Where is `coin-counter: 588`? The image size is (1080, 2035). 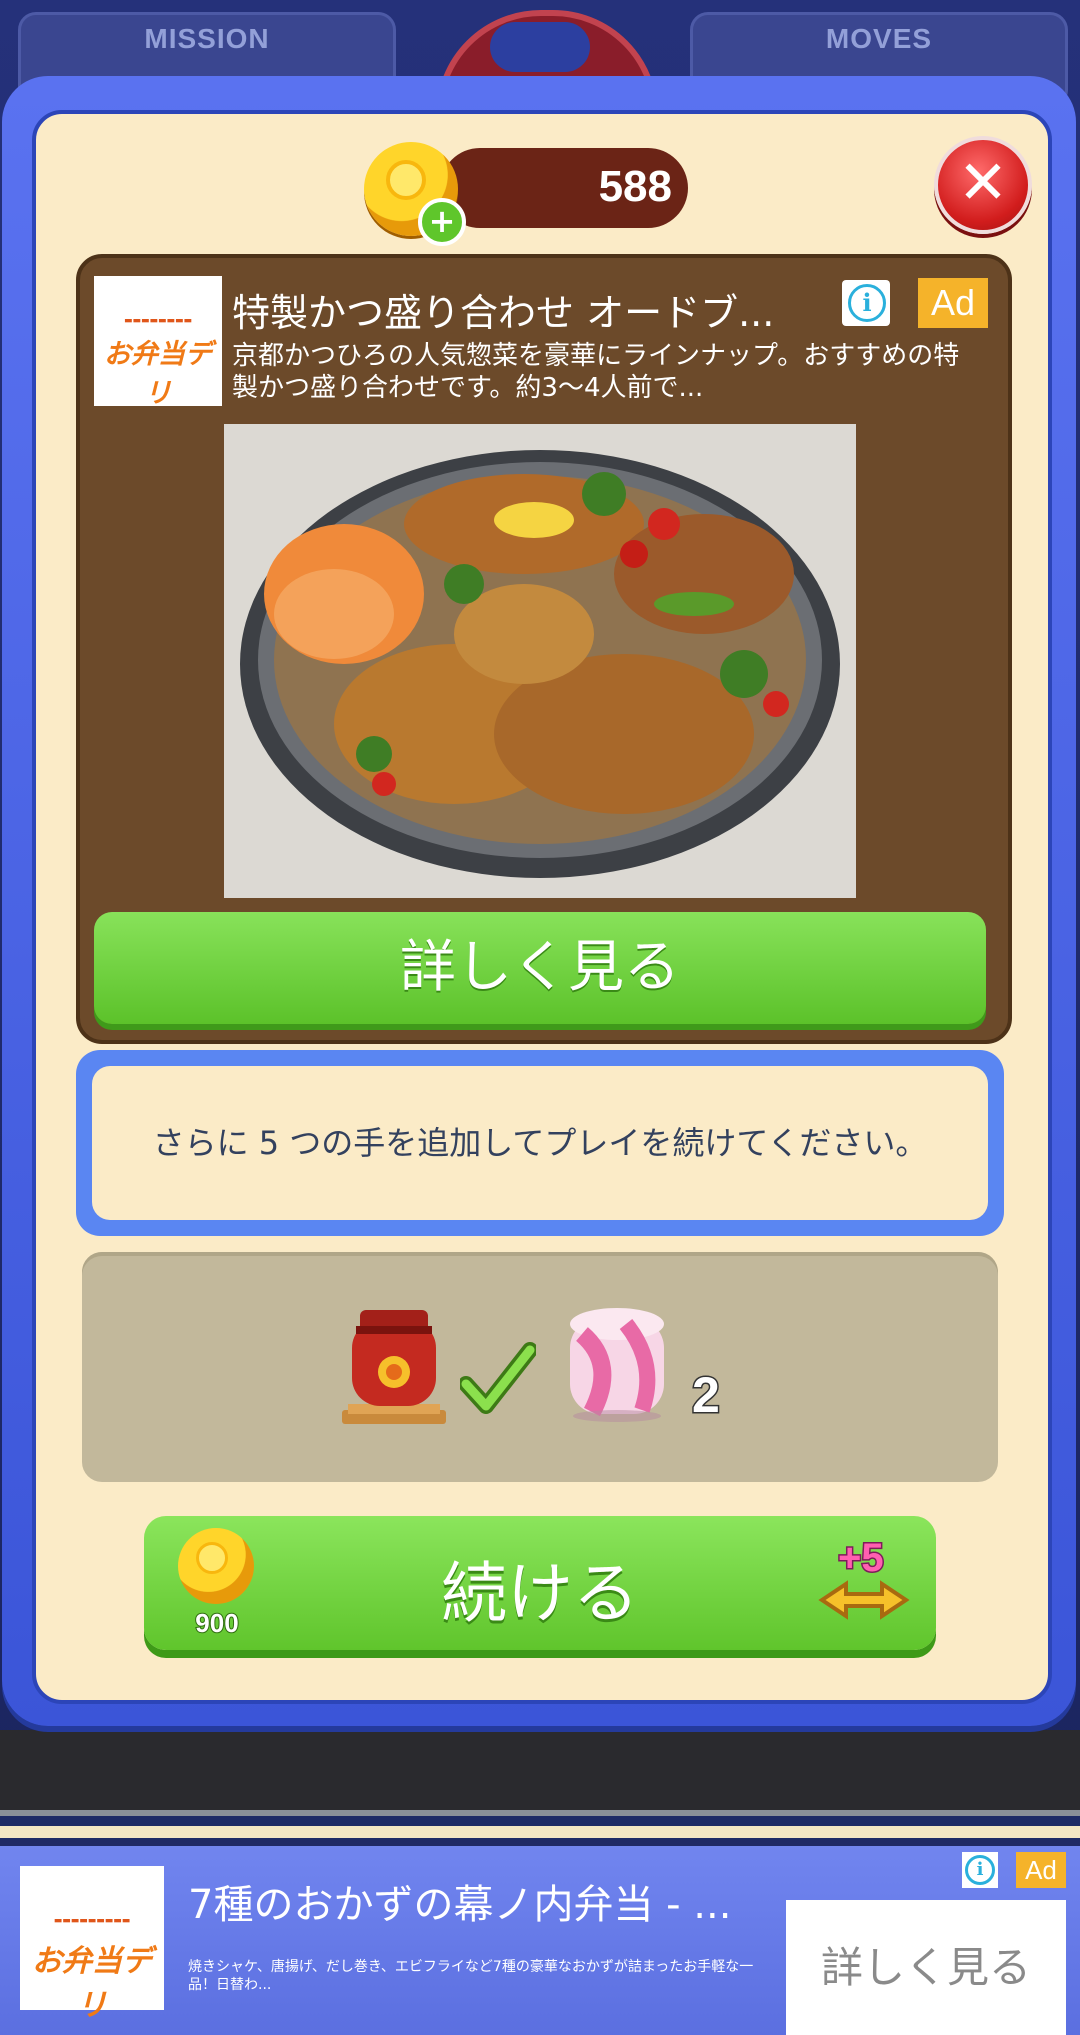 coin-counter: 588 is located at coordinates (564, 188).